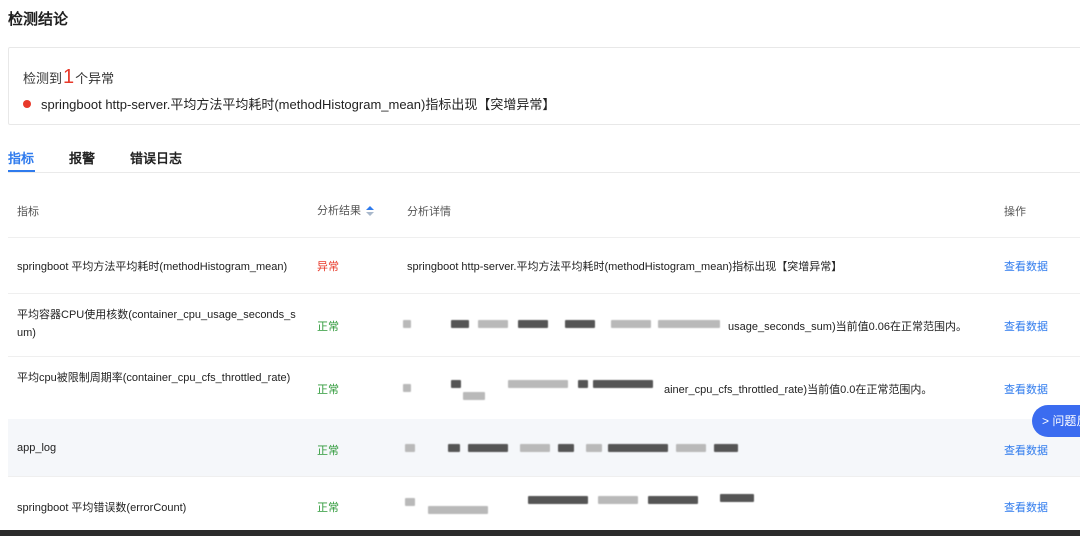 This screenshot has width=1080, height=536. Describe the element at coordinates (38, 19) in the screenshot. I see `page-title: 检测结论` at that location.